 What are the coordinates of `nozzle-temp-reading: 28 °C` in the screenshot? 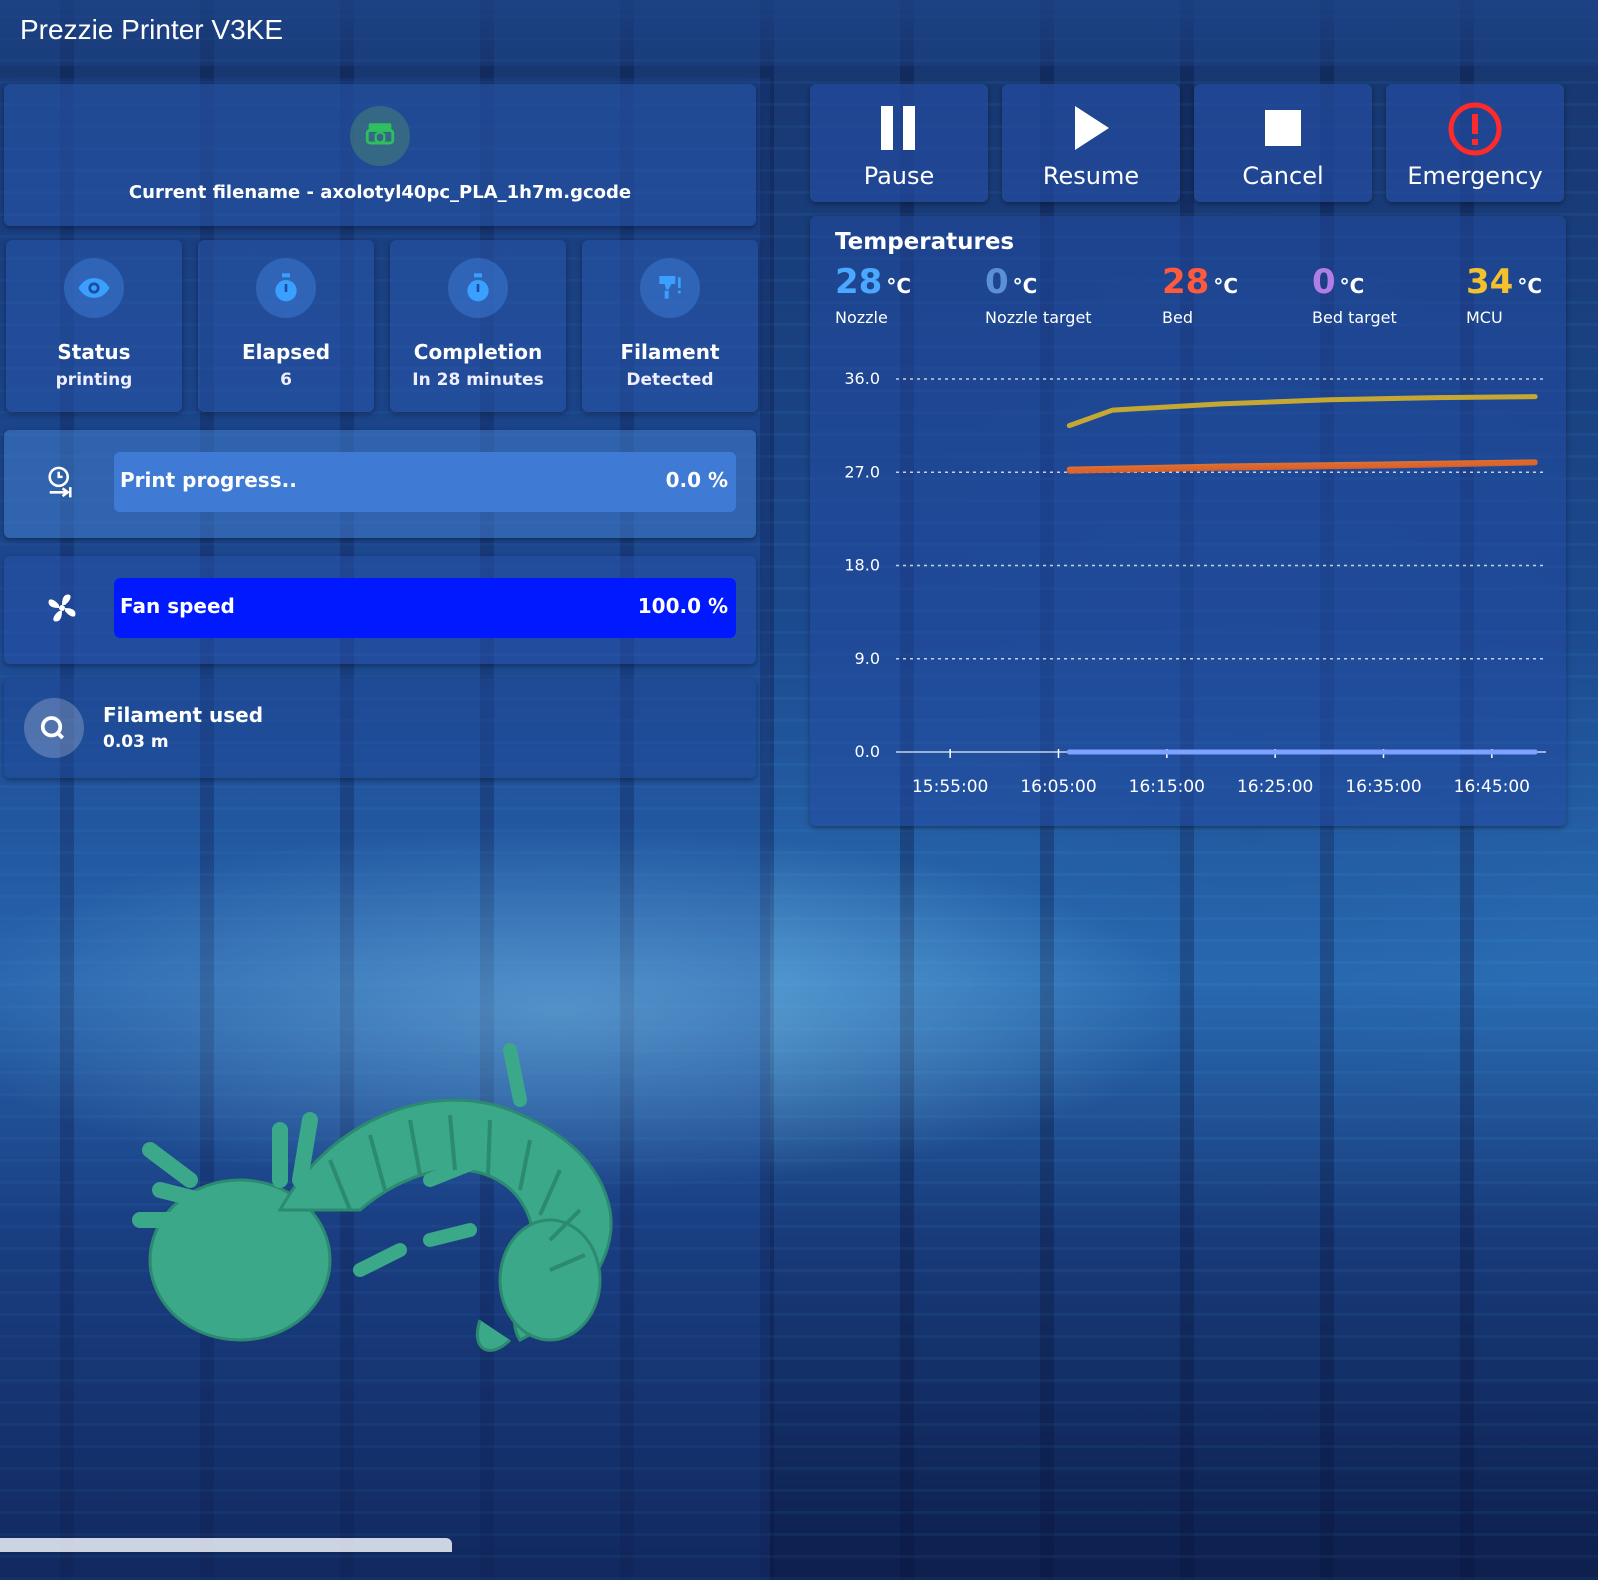 It's located at (873, 282).